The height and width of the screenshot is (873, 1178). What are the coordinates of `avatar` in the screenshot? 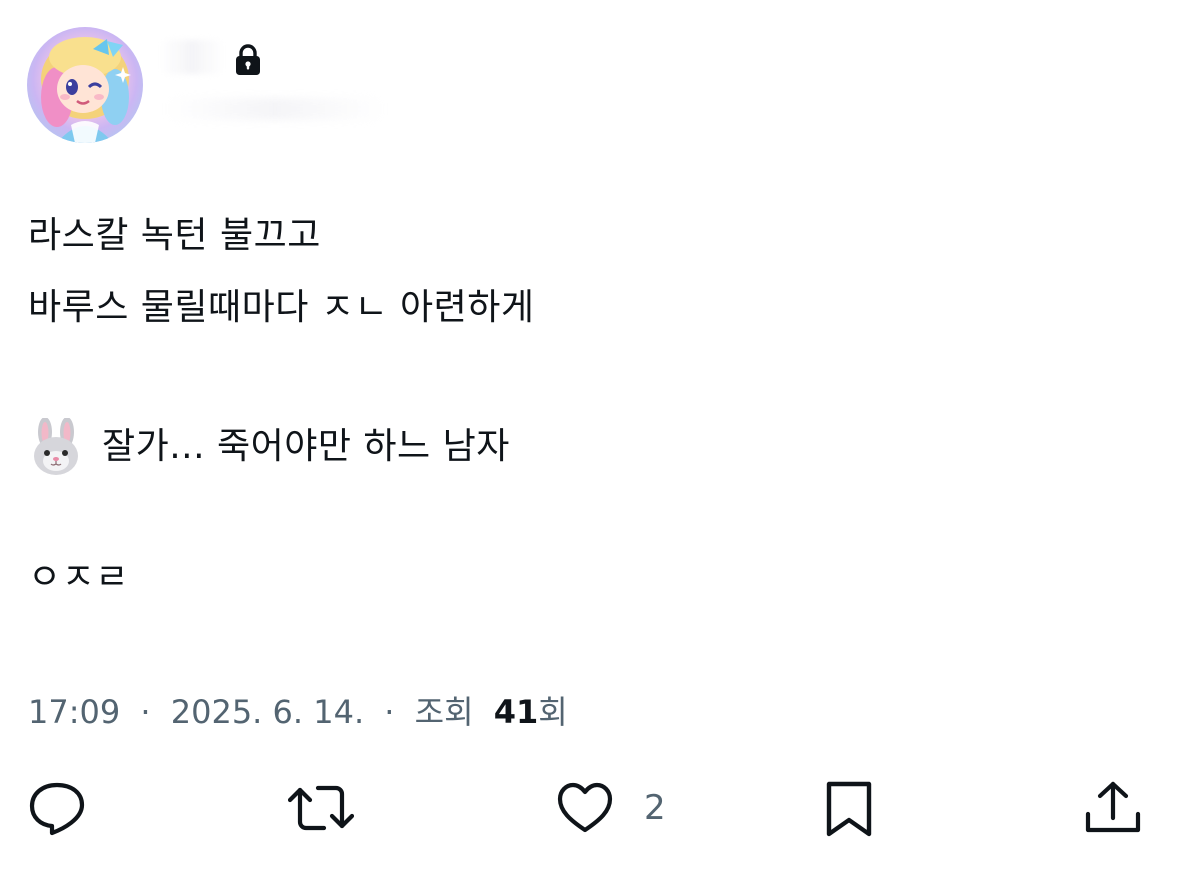 It's located at (85, 85).